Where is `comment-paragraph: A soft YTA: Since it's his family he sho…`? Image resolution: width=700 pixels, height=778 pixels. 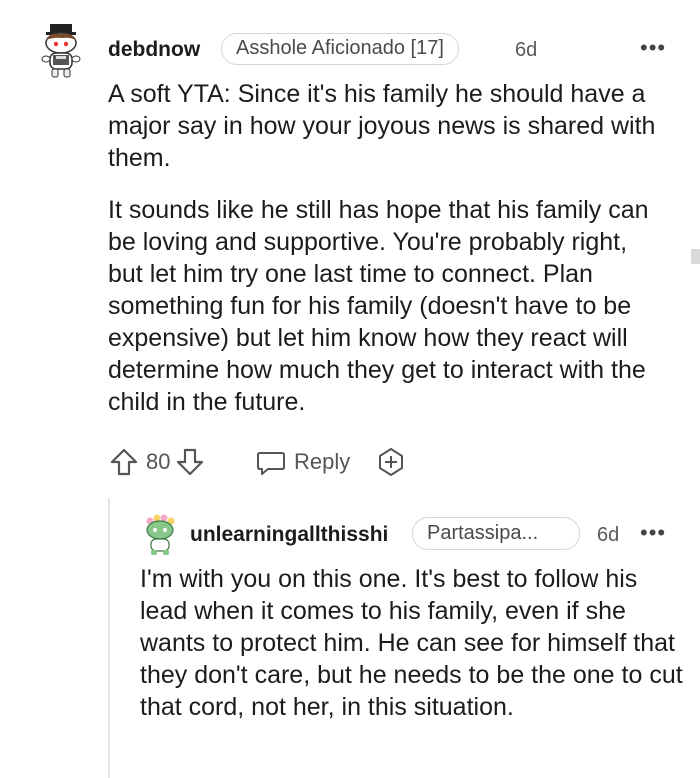
comment-paragraph: A soft YTA: Since it's his family he sho… is located at coordinates (382, 126).